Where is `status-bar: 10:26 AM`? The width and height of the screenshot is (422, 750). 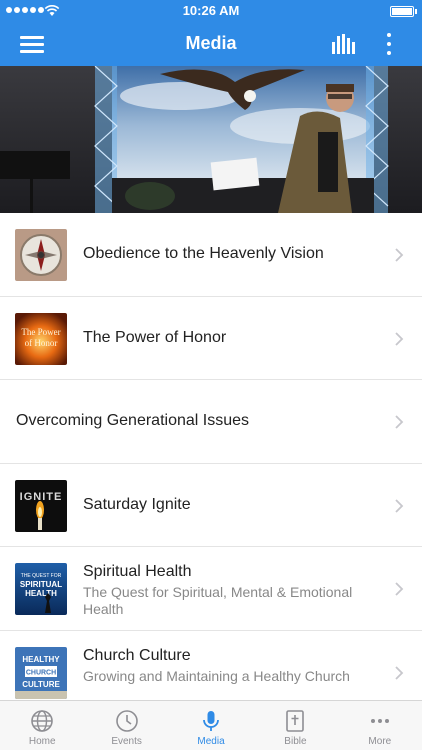 status-bar: 10:26 AM is located at coordinates (211, 11).